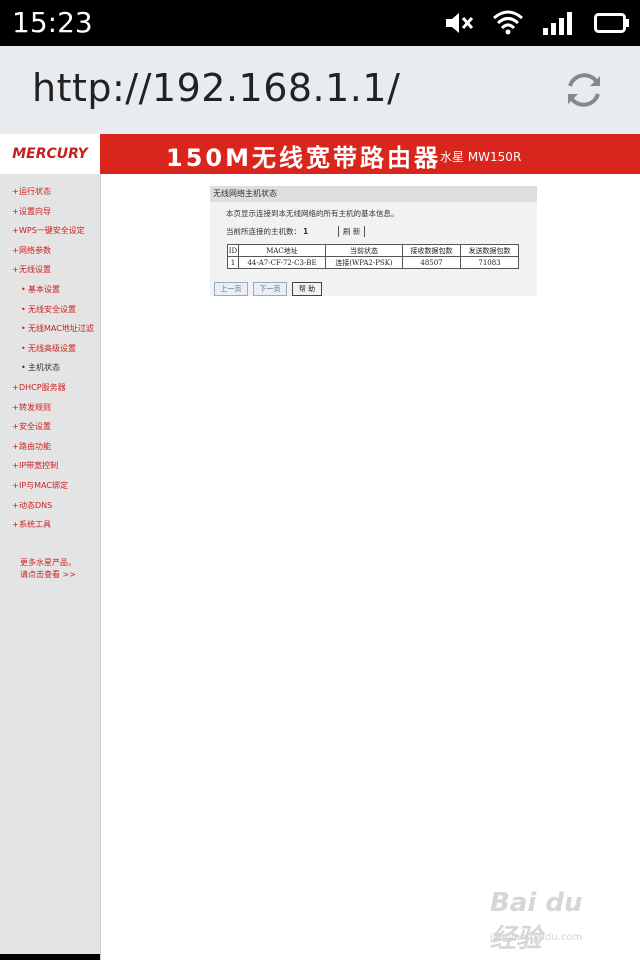 This screenshot has width=640, height=960. I want to click on sidebar-item: • 无线高级设置, so click(50, 349).